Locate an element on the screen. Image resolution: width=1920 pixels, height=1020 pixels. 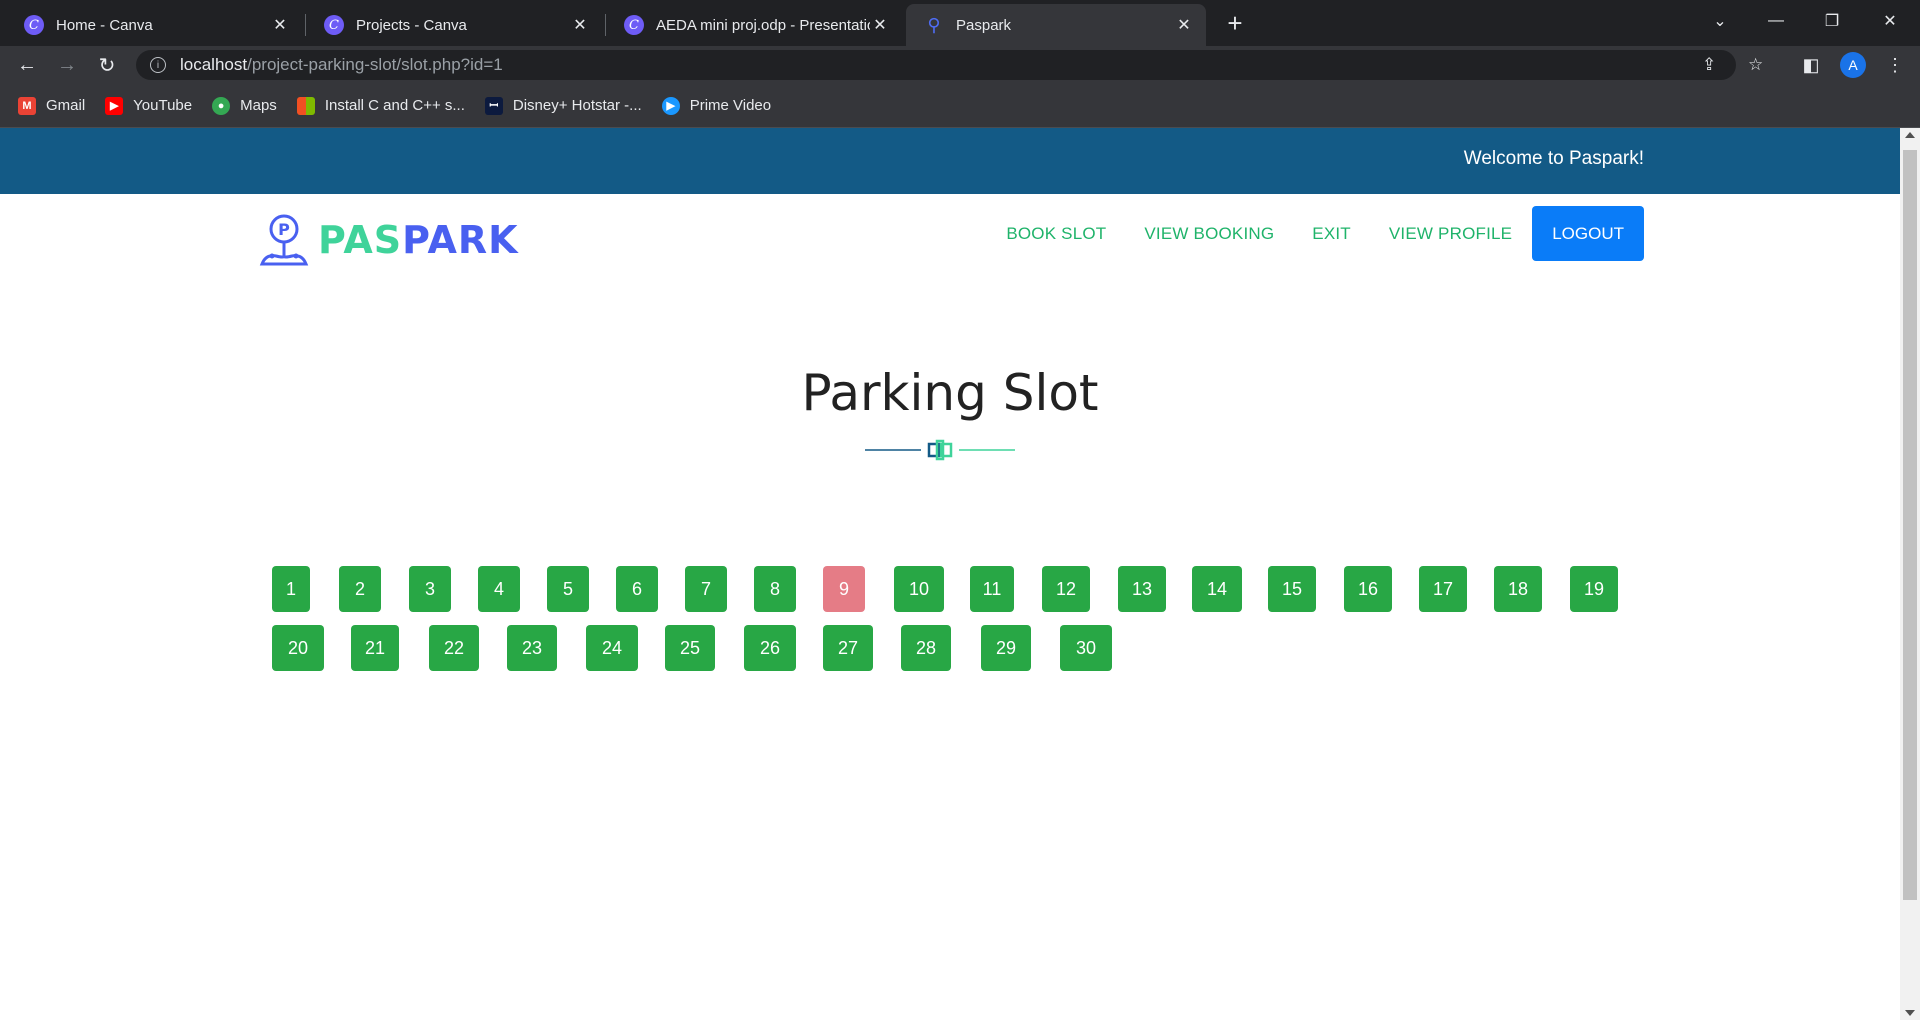
slot-button-27: 27 is located at coordinates (848, 648).